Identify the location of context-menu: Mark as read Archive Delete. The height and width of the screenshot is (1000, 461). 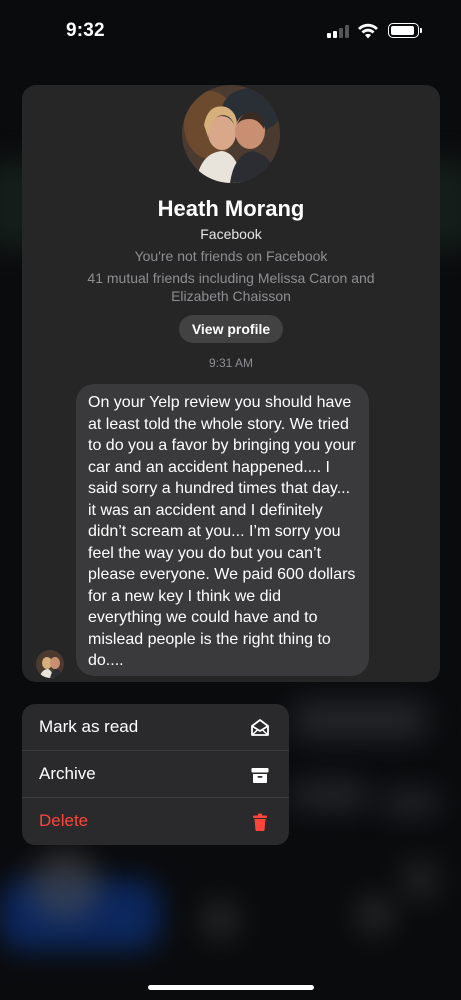
(155, 774).